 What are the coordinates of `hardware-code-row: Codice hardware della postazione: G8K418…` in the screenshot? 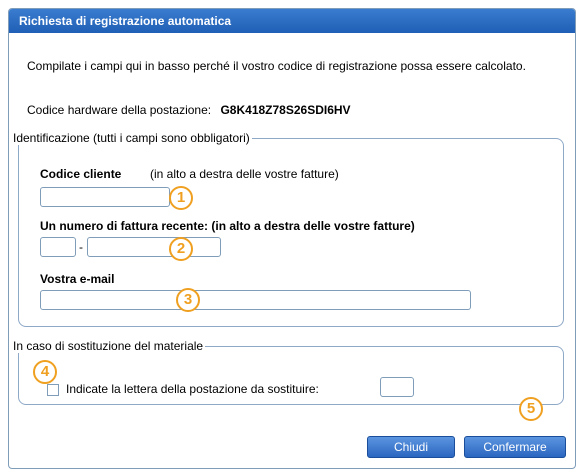 It's located at (189, 110).